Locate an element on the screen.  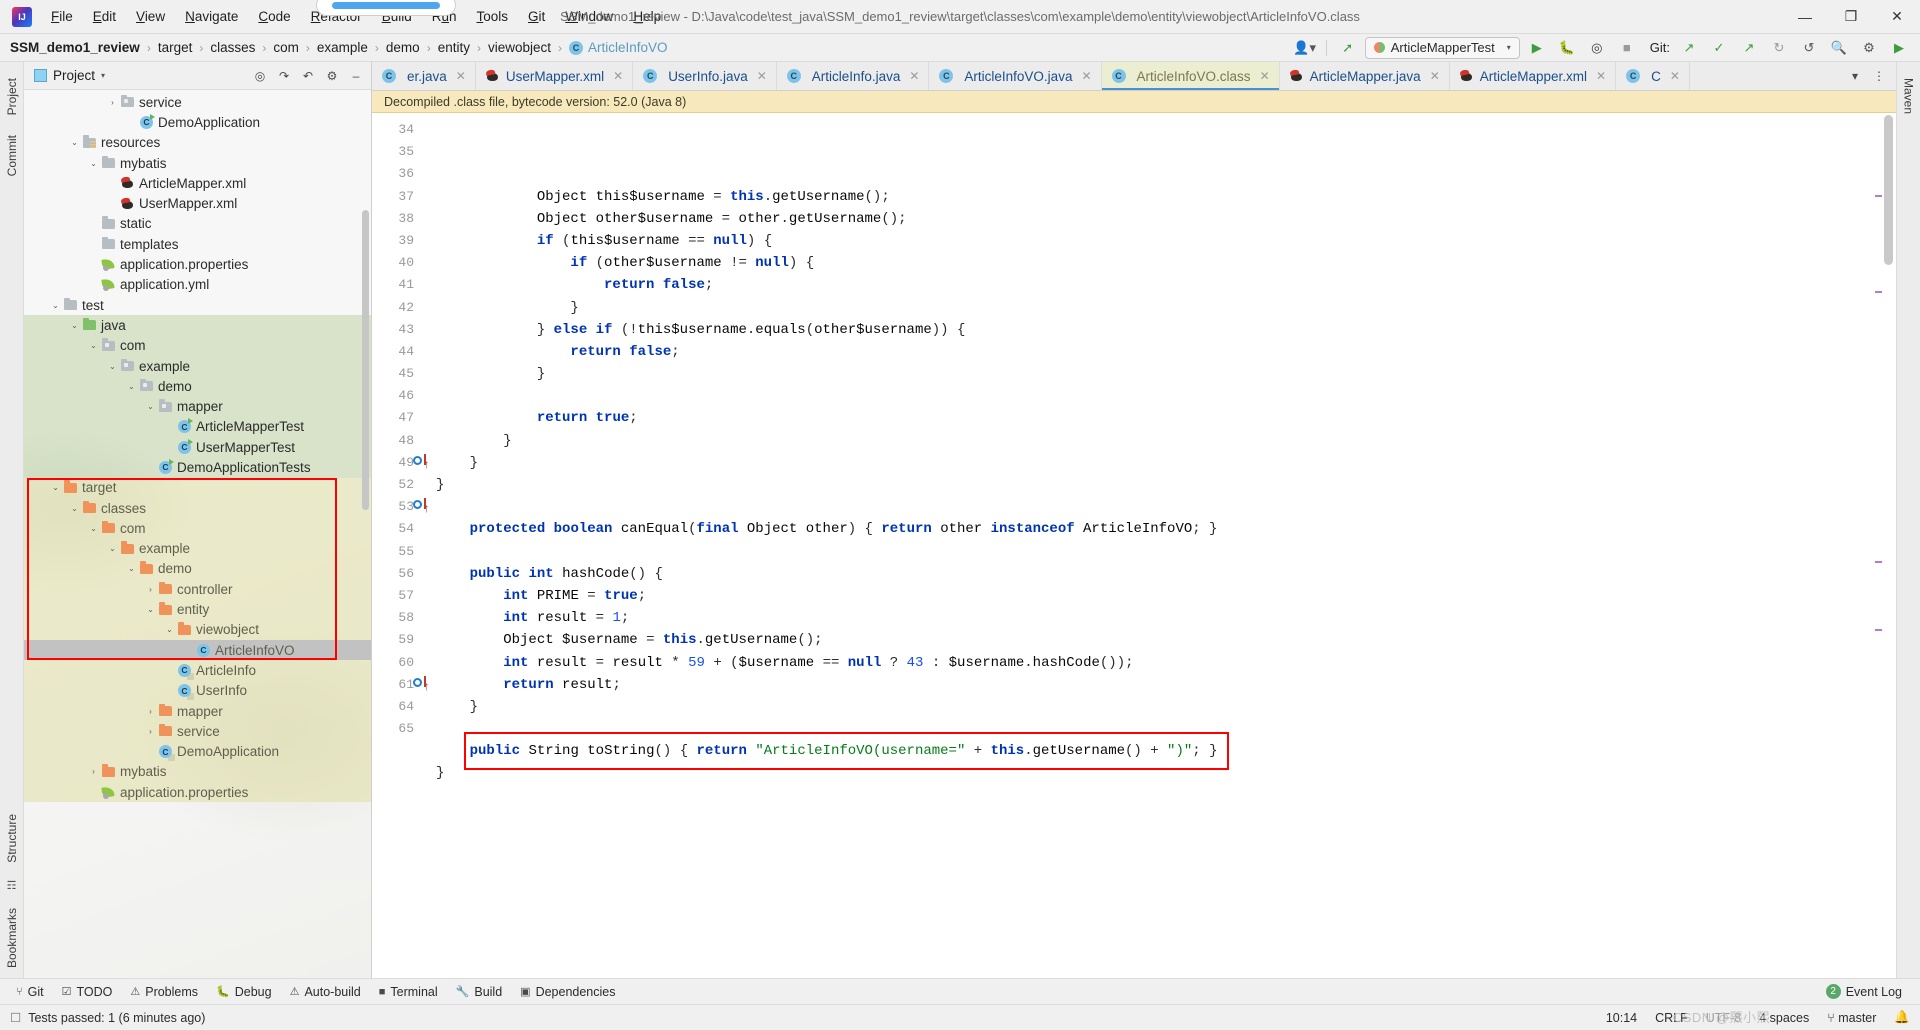
git-commit-icon: ✓ is located at coordinates (1719, 48).